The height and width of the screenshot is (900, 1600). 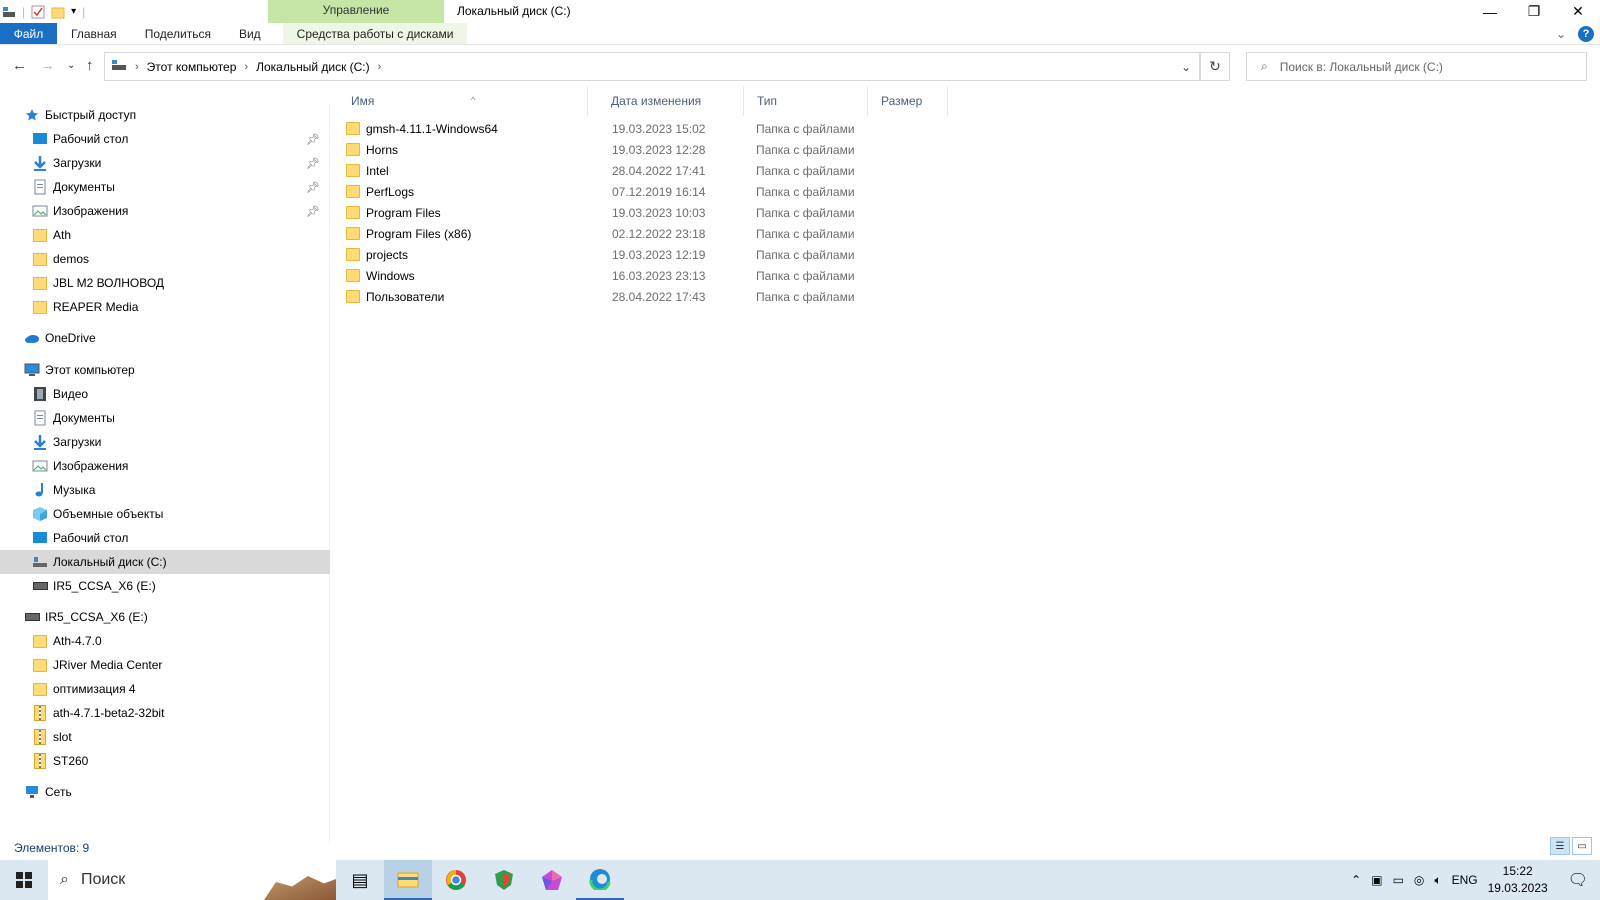 What do you see at coordinates (1437, 880) in the screenshot?
I see `volume-icon: 🔈︎` at bounding box center [1437, 880].